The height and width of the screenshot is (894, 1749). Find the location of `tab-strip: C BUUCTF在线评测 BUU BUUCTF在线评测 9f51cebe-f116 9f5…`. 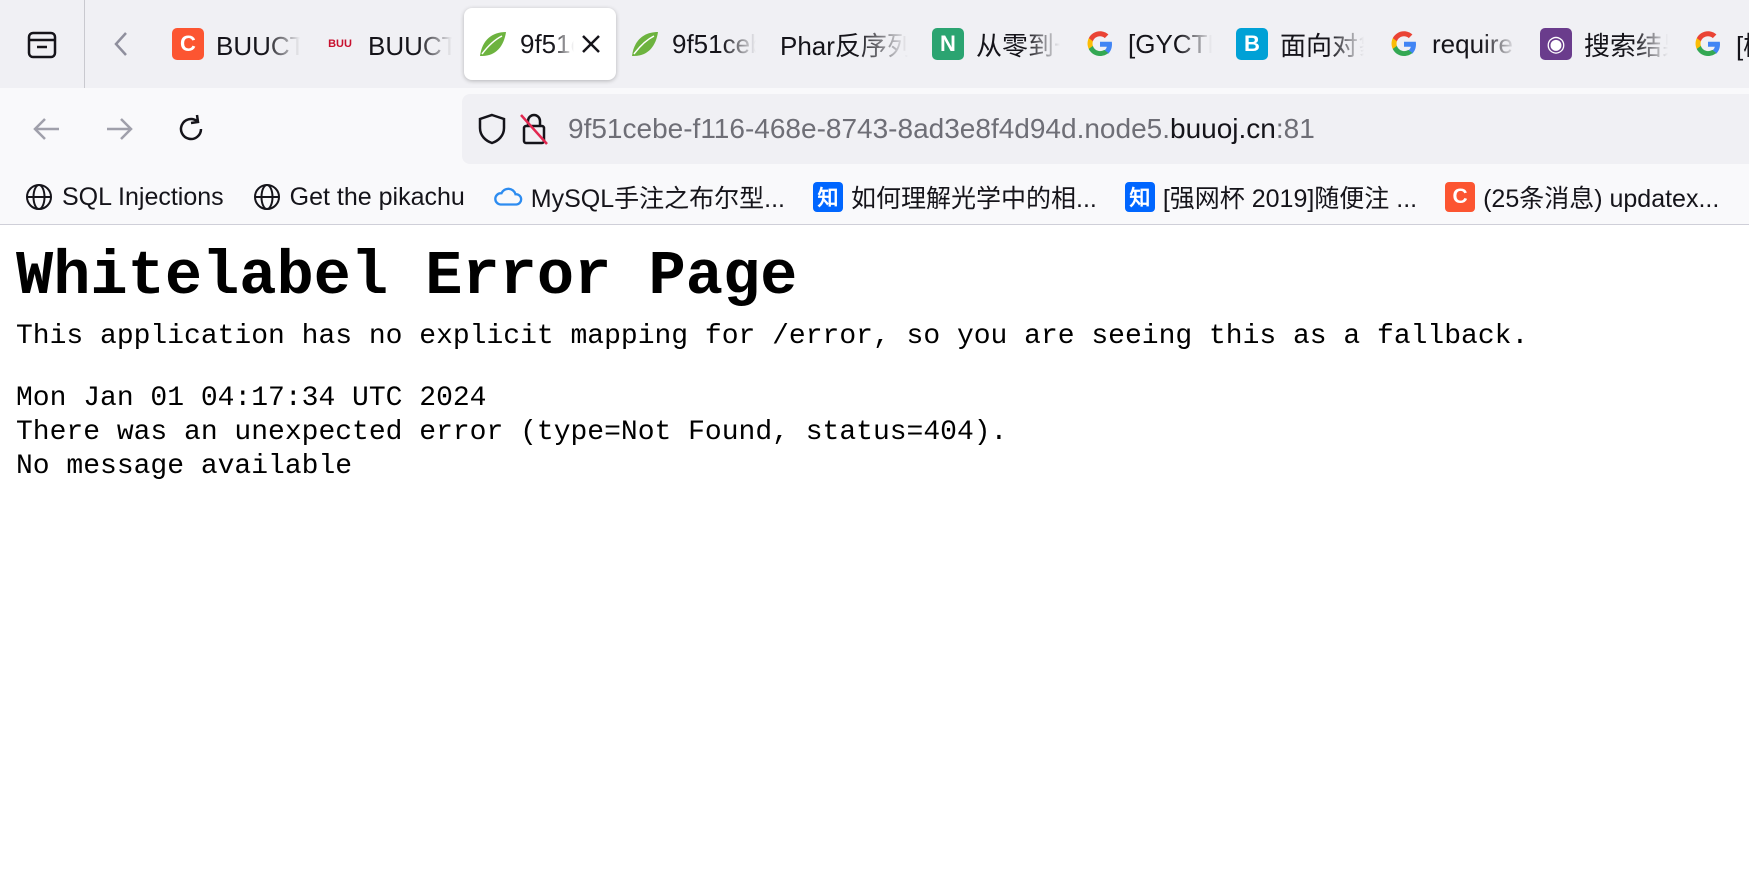

tab-strip: C BUUCTF在线评测 BUU BUUCTF在线评测 9f51cebe-f116 9f5… is located at coordinates (874, 44).